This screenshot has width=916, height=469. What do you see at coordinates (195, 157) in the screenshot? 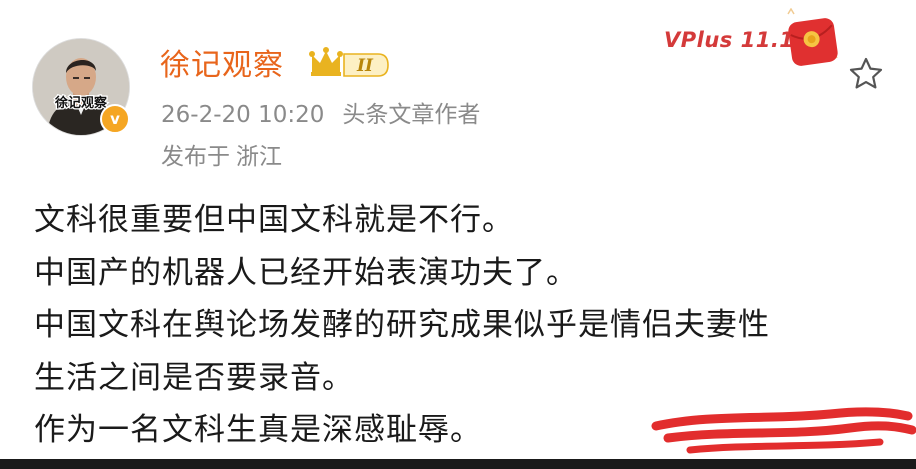
I see `location-prefix: 发布于` at bounding box center [195, 157].